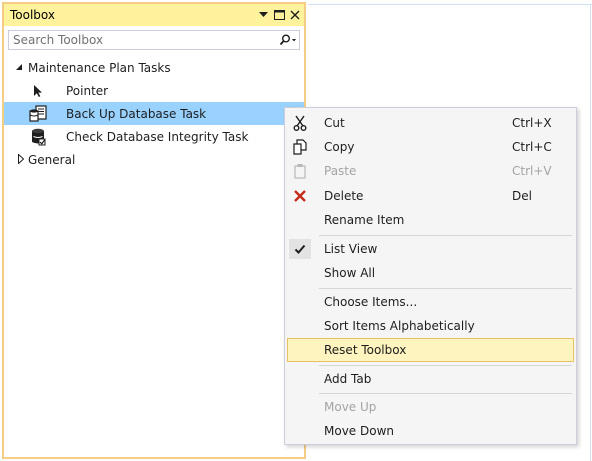 This screenshot has height=461, width=592. Describe the element at coordinates (154, 159) in the screenshot. I see `group-general: General` at that location.